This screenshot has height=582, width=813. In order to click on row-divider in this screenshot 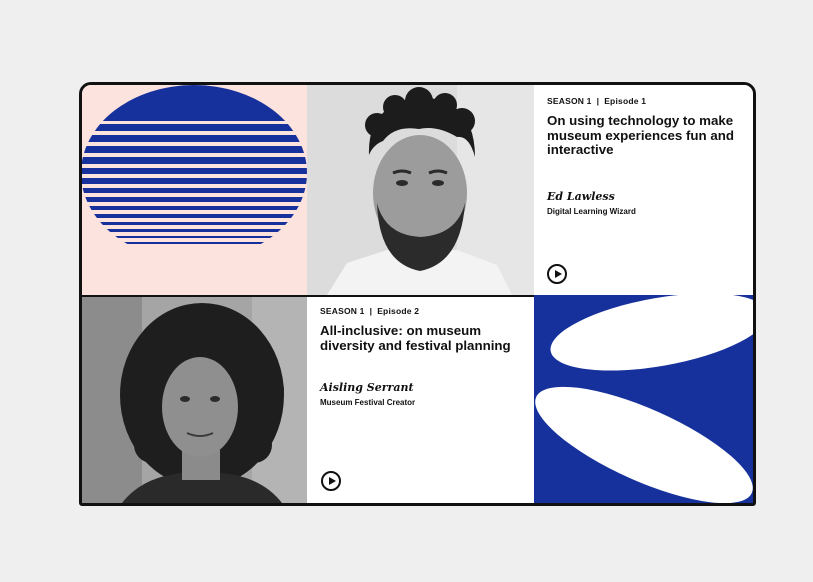, I will do `click(308, 296)`.